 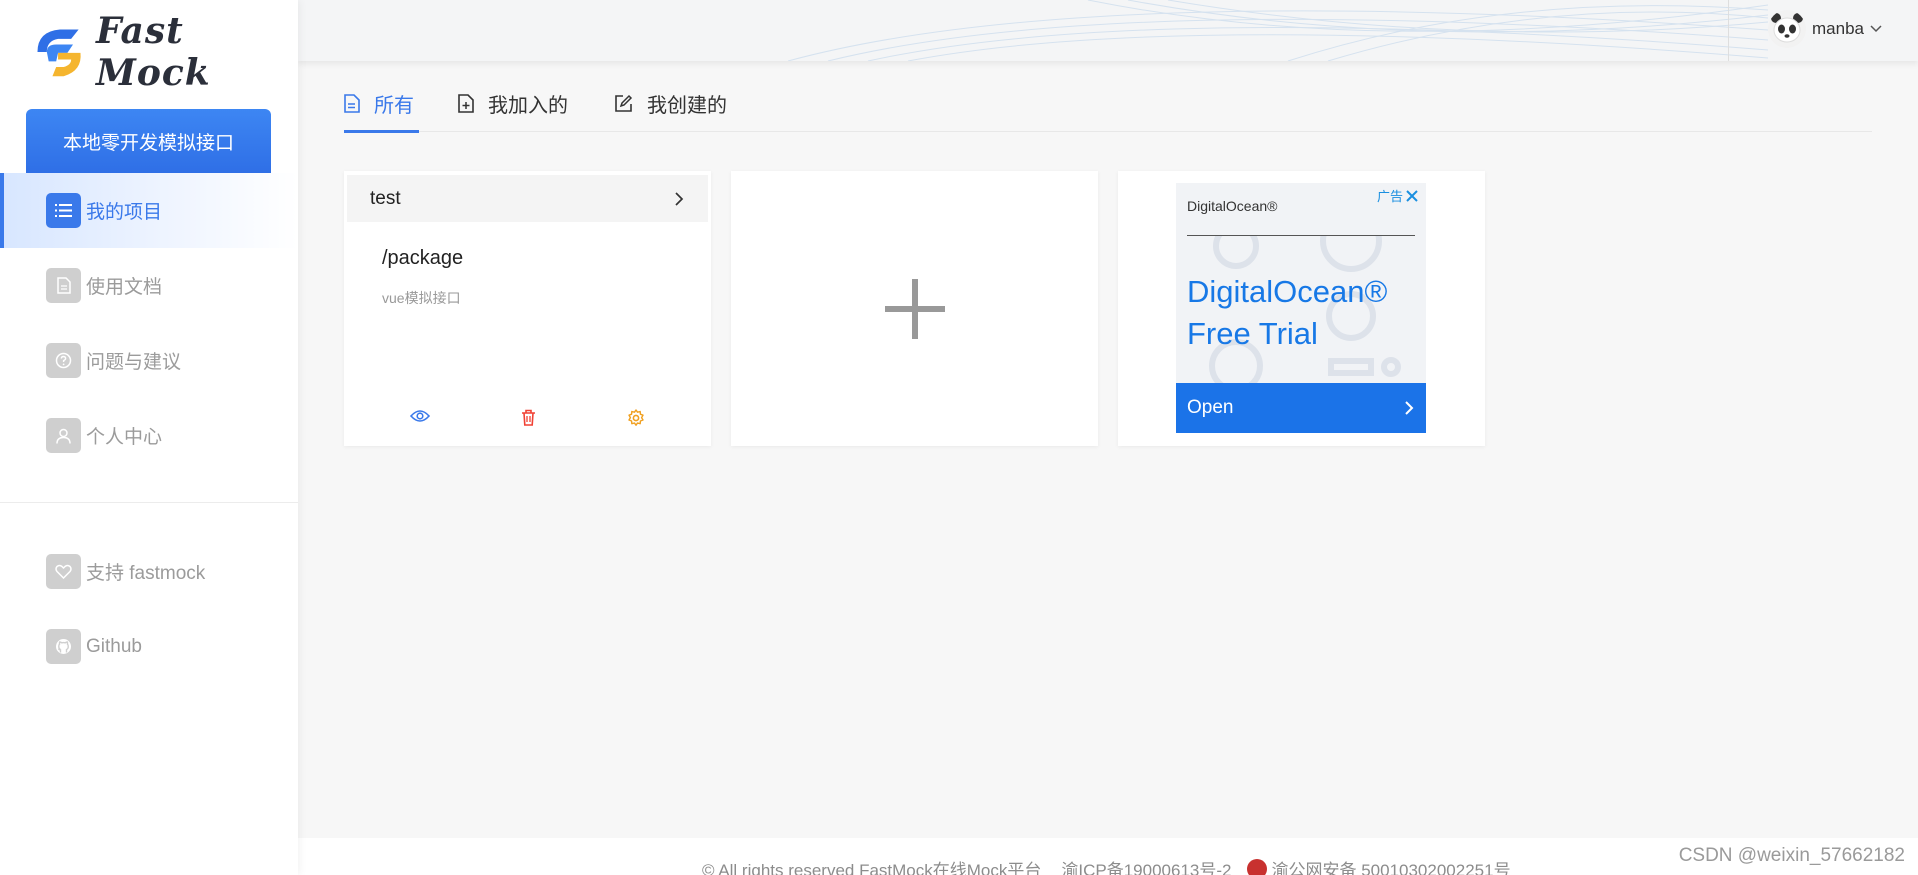 I want to click on tab-all: 所有, so click(x=381, y=104).